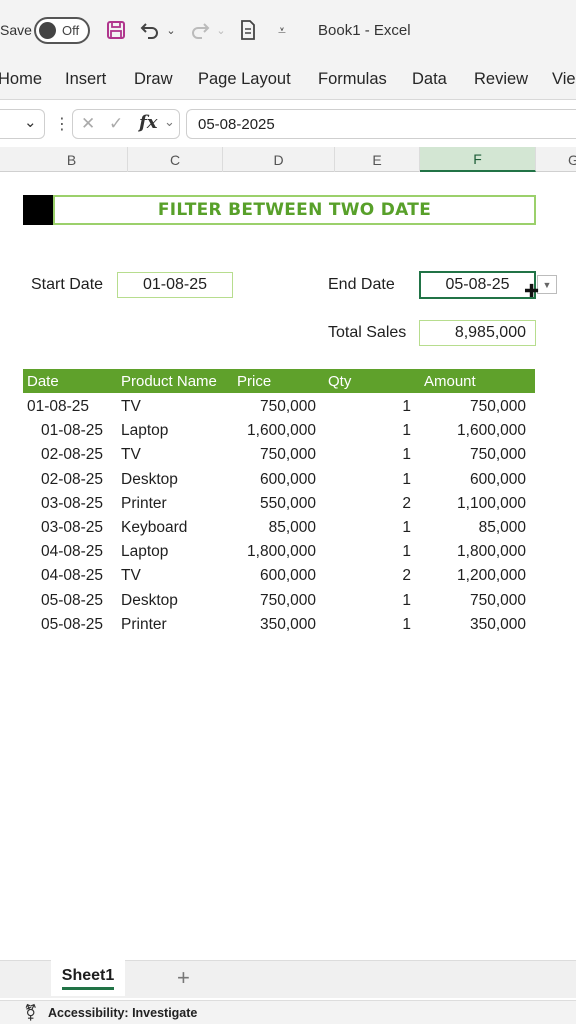 Image resolution: width=576 pixels, height=1024 pixels. I want to click on header-date: Date, so click(43, 381).